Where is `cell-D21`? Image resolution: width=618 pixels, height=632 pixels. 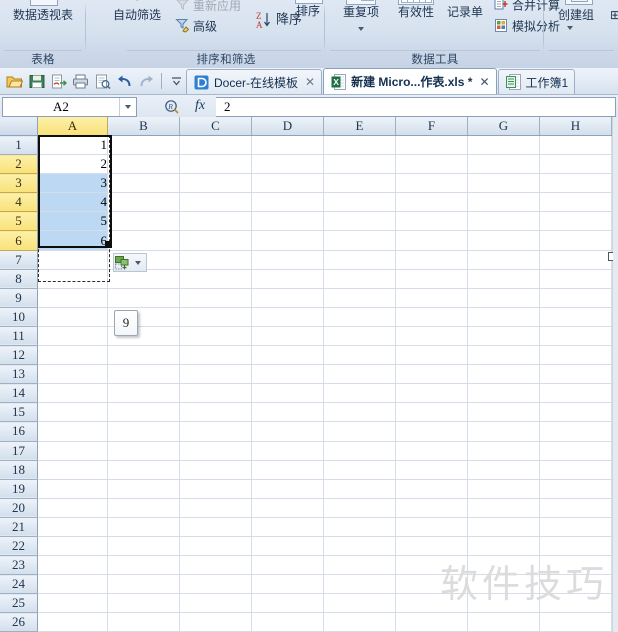 cell-D21 is located at coordinates (287, 527).